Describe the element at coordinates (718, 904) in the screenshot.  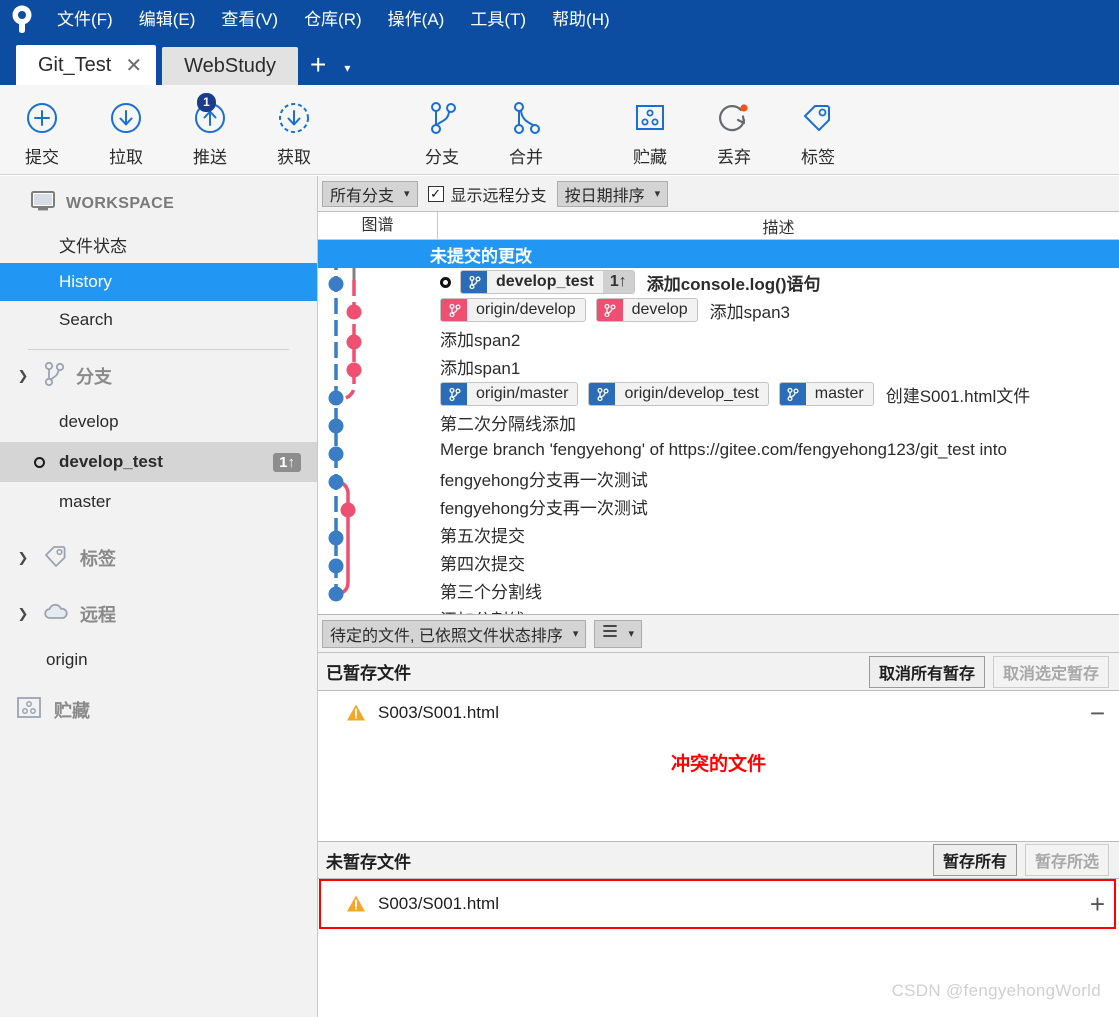
I see `unstaged-file-row: S003/S001.html +` at that location.